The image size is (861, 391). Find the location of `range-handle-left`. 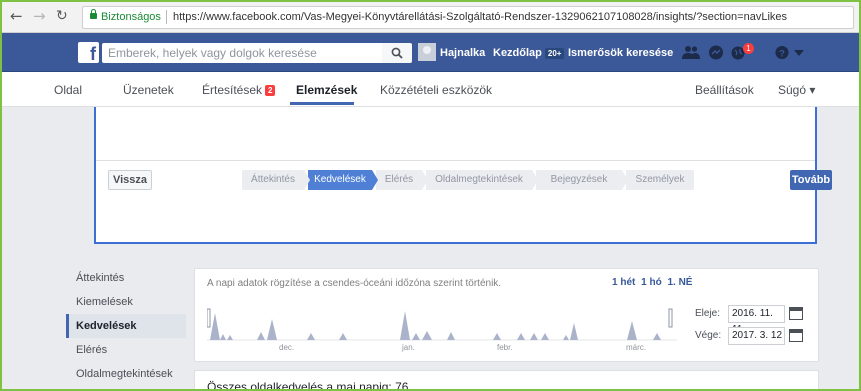

range-handle-left is located at coordinates (209, 318).